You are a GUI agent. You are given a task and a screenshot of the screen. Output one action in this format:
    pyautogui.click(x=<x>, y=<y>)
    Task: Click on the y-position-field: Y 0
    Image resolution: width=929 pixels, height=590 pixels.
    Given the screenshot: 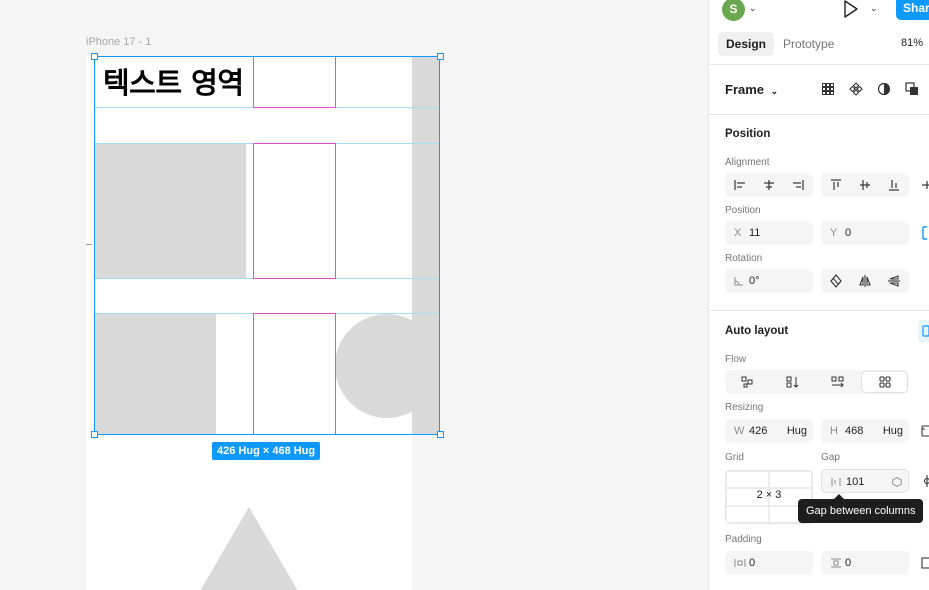 What is the action you would take?
    pyautogui.click(x=865, y=233)
    